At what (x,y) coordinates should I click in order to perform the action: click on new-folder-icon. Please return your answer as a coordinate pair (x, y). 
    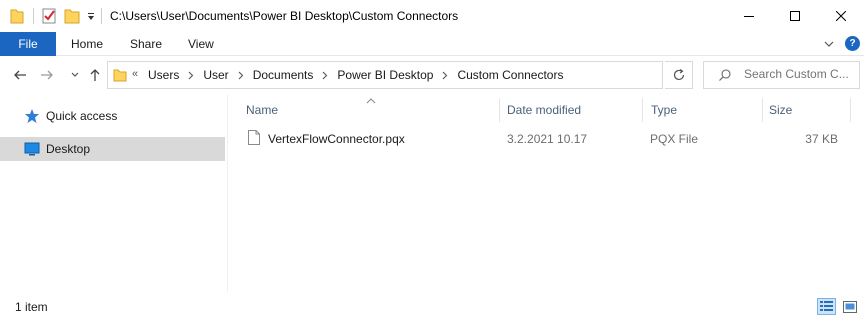
    Looking at the image, I should click on (72, 16).